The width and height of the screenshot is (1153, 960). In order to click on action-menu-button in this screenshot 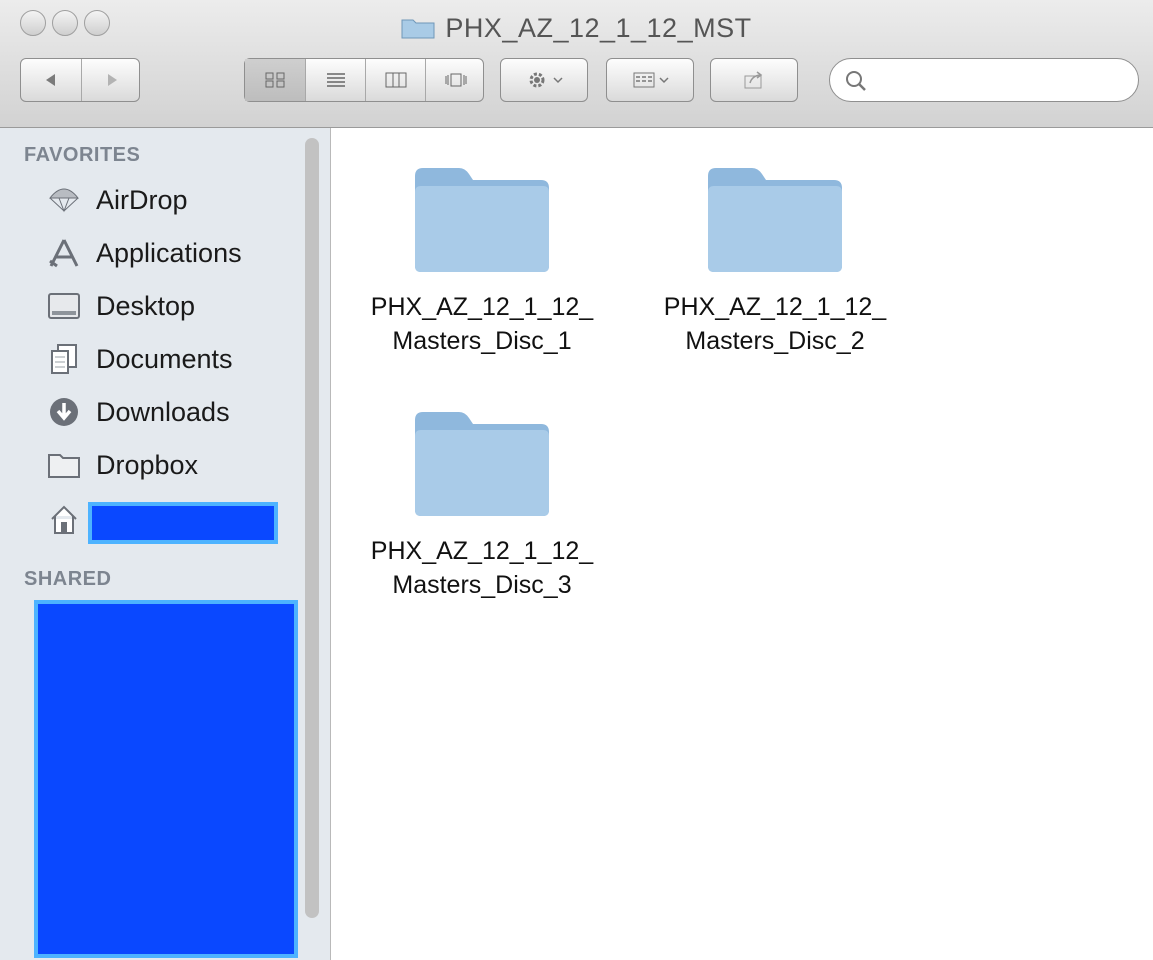, I will do `click(544, 80)`.